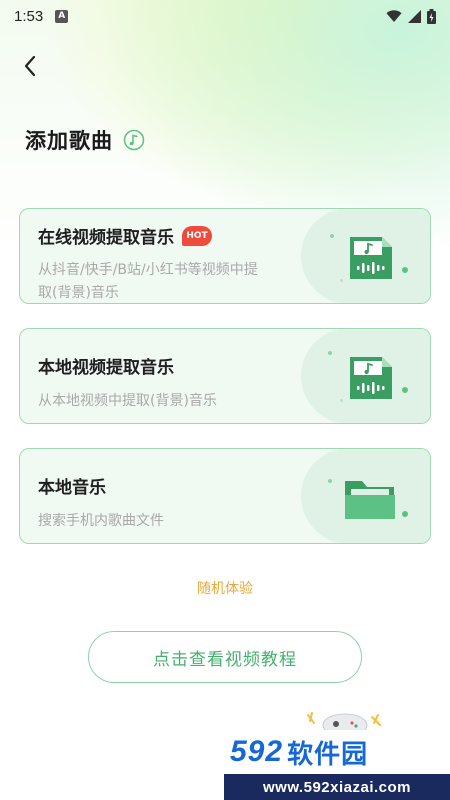  What do you see at coordinates (62, 16) in the screenshot?
I see `notification-icon: A` at bounding box center [62, 16].